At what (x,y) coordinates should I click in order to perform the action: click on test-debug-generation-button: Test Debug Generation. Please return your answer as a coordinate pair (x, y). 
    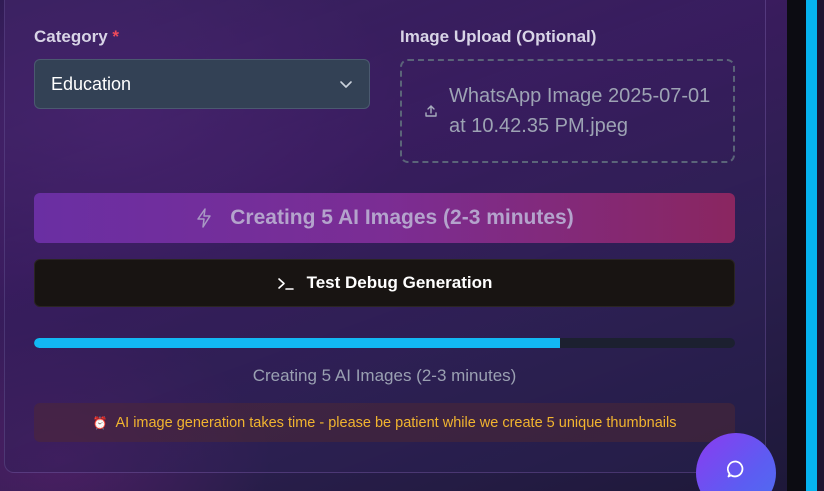
    Looking at the image, I should click on (384, 283).